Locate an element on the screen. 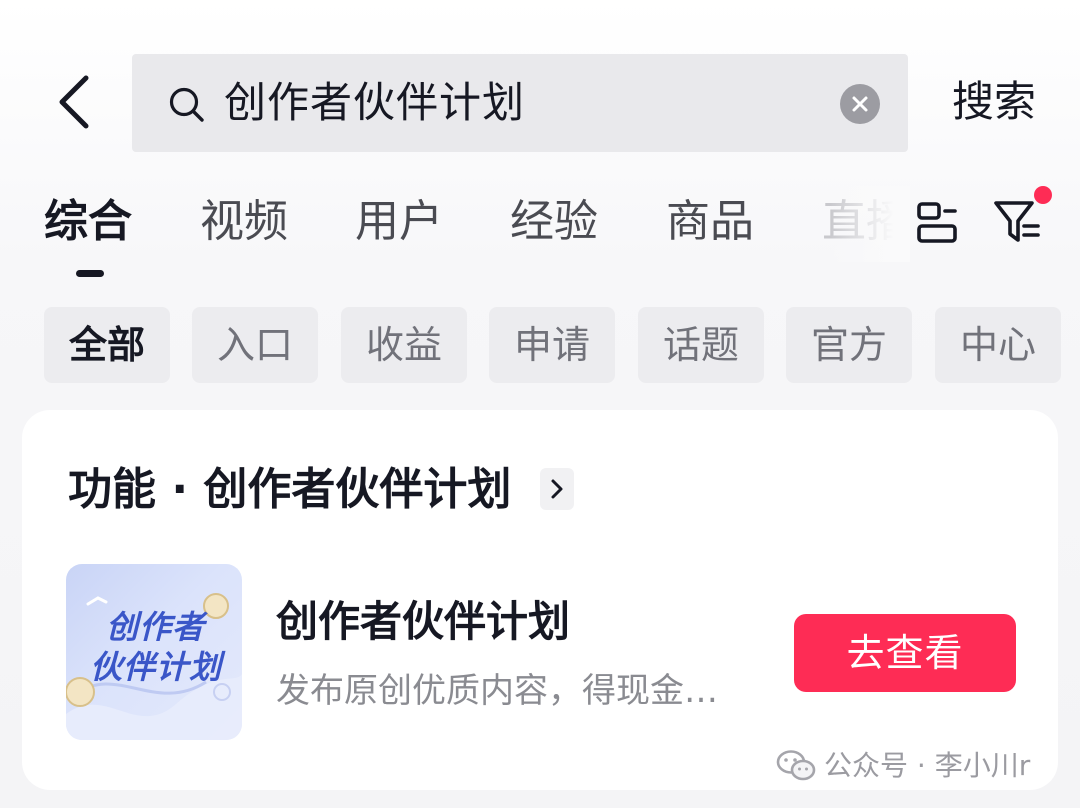 The height and width of the screenshot is (808, 1080). tab-users: 用户 is located at coordinates (399, 222).